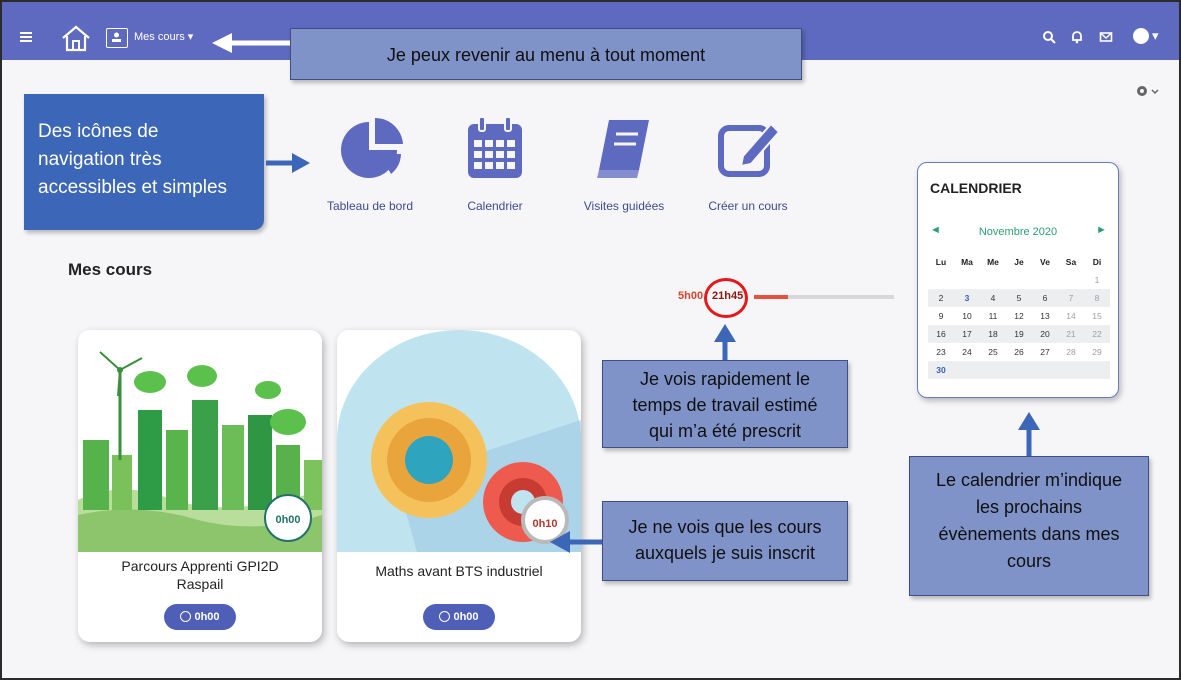 The image size is (1181, 680). What do you see at coordinates (1149, 92) in the screenshot?
I see `settings-gear-icon` at bounding box center [1149, 92].